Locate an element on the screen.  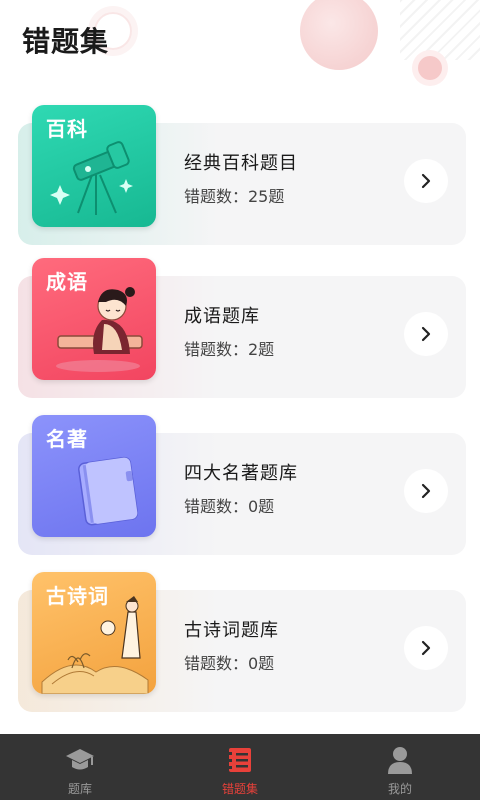
tile-label: 名著 is located at coordinates (67, 439).